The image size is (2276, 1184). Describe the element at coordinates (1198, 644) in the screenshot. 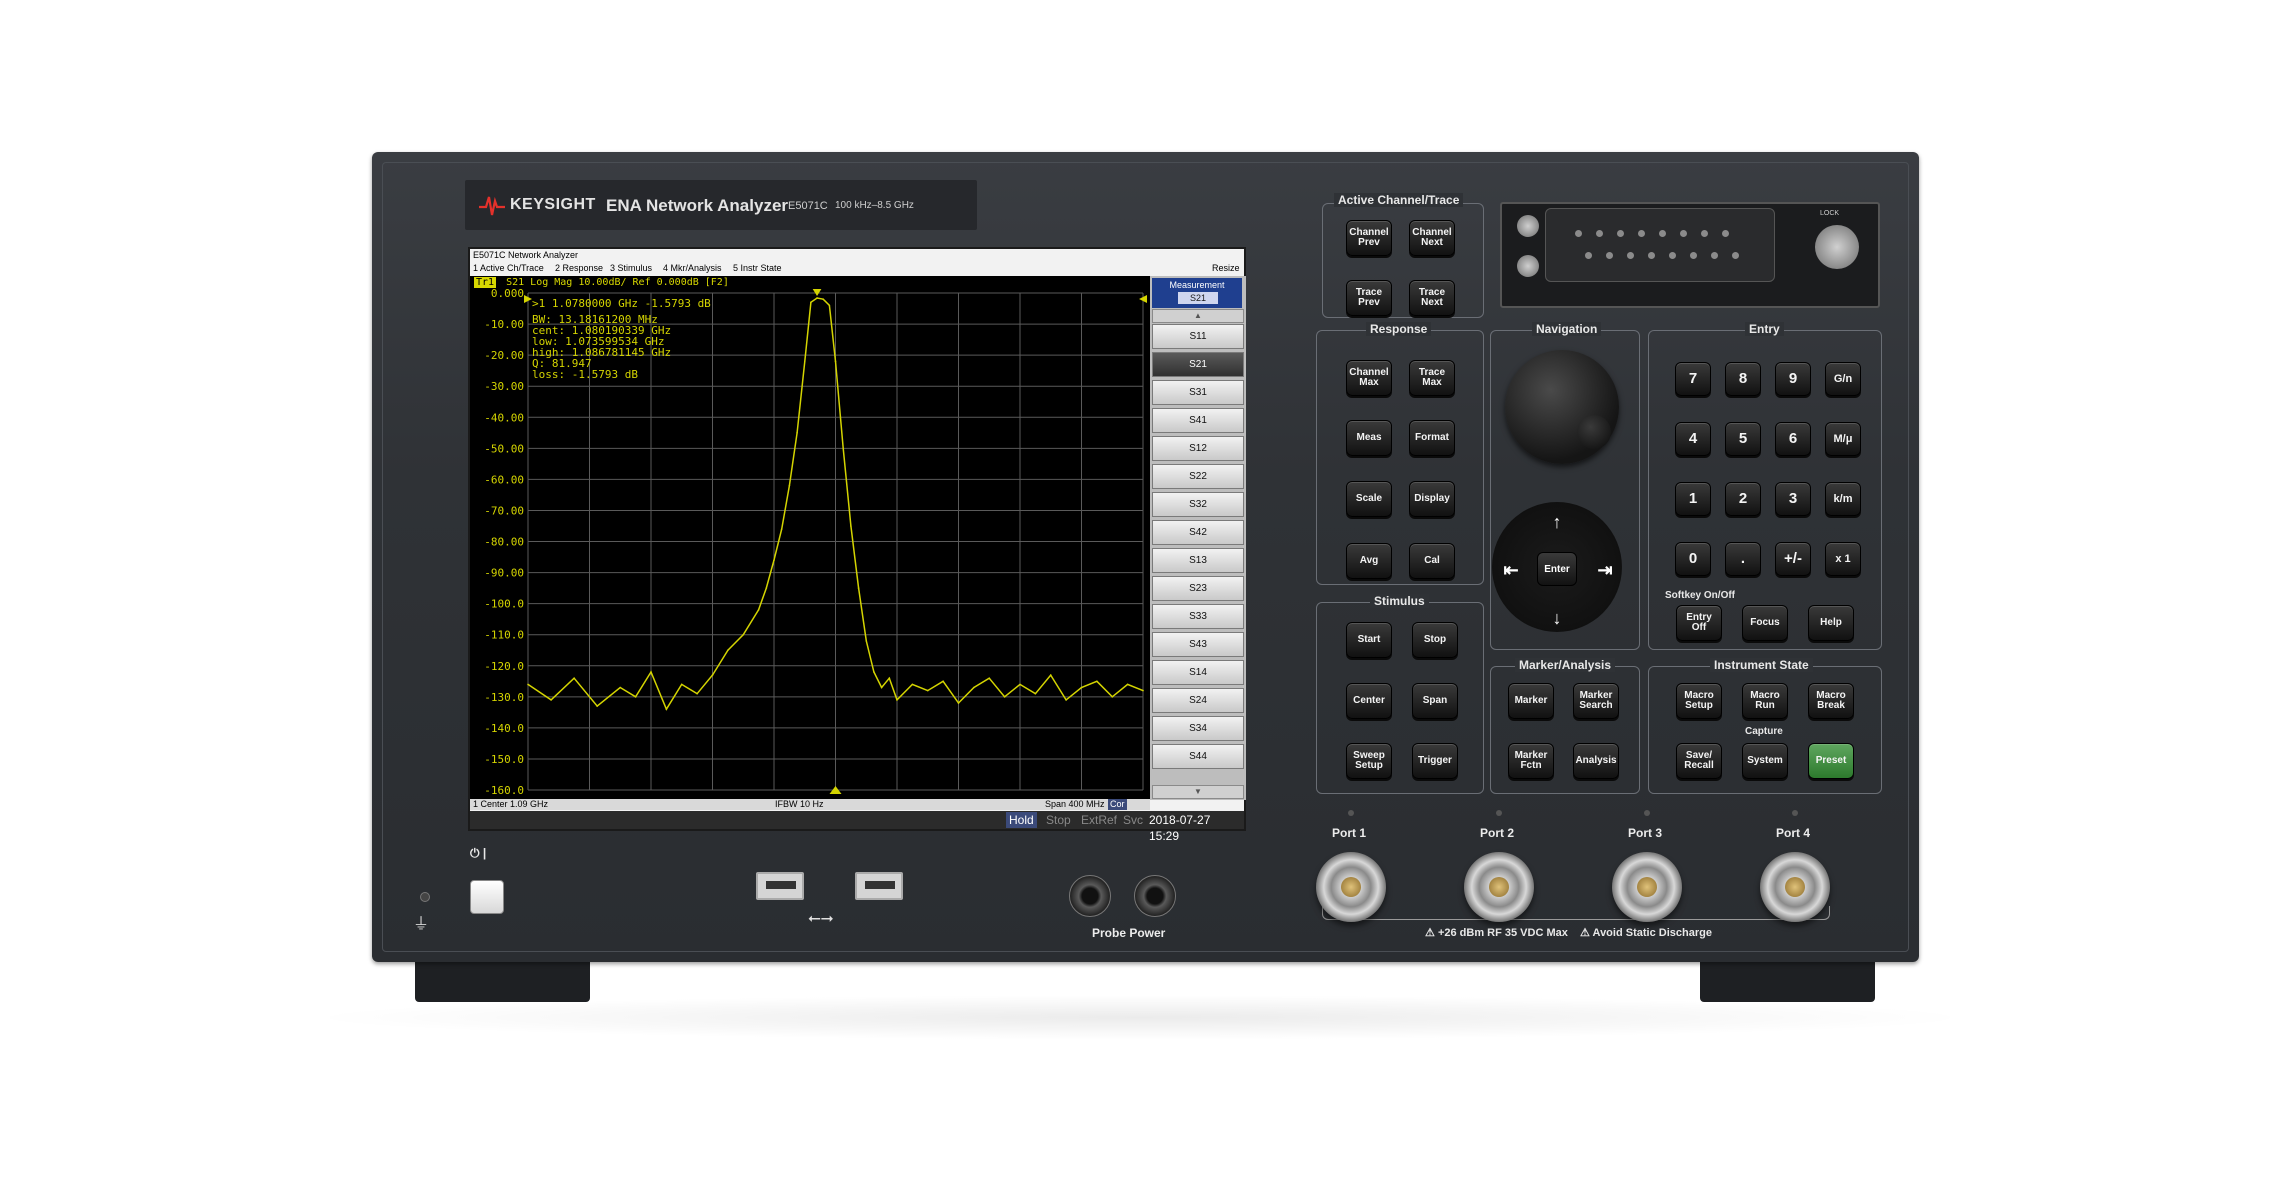

I see `softkey-s43: S43` at that location.